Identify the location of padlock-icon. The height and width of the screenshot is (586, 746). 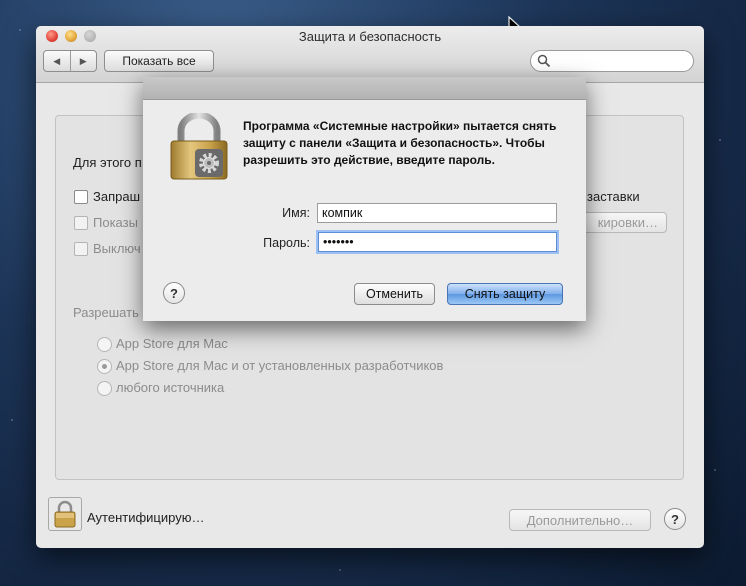
(65, 514).